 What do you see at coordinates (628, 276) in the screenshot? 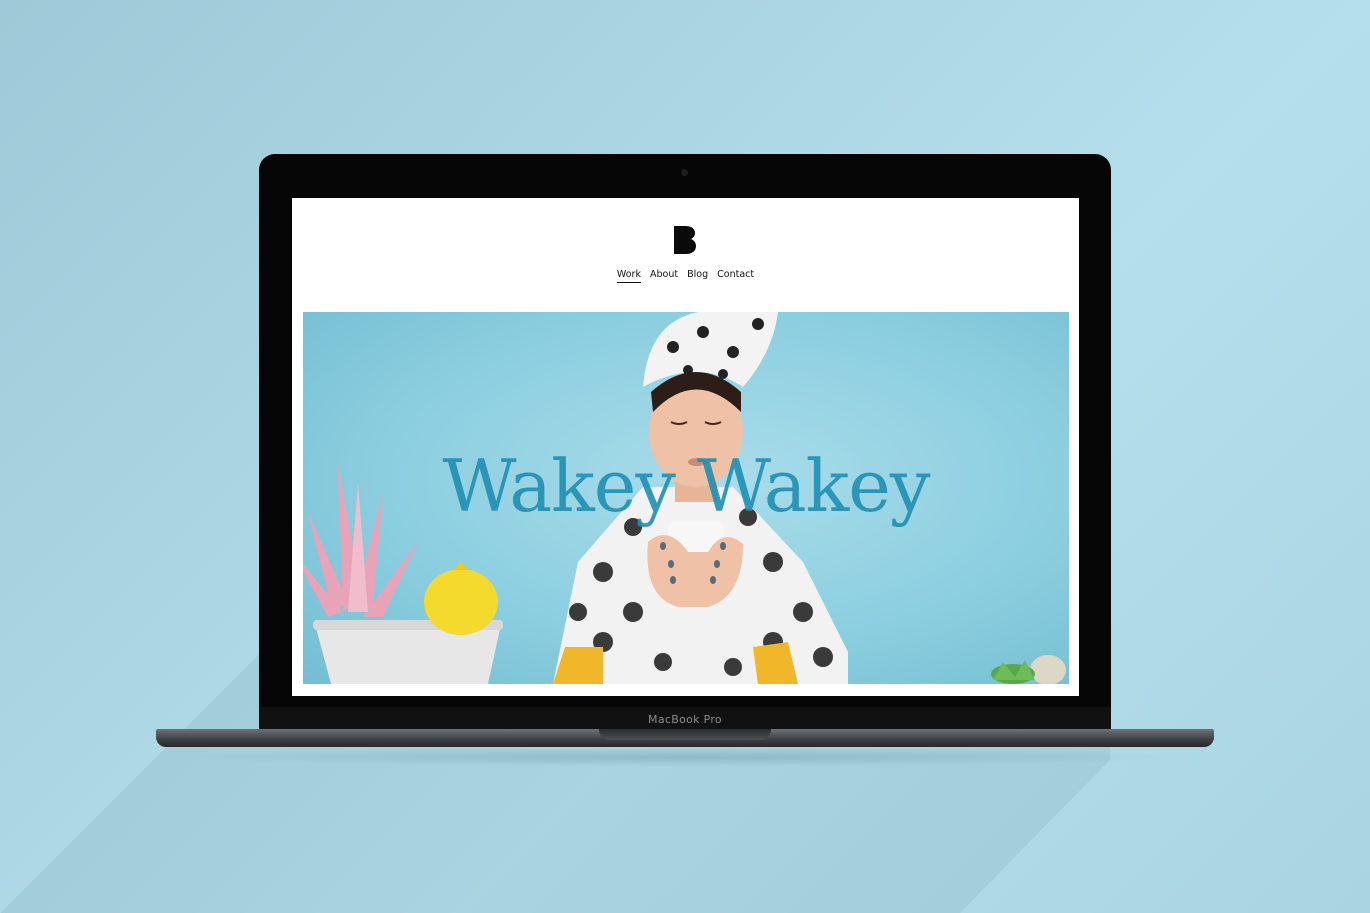
I see `nav-item-work: Work` at bounding box center [628, 276].